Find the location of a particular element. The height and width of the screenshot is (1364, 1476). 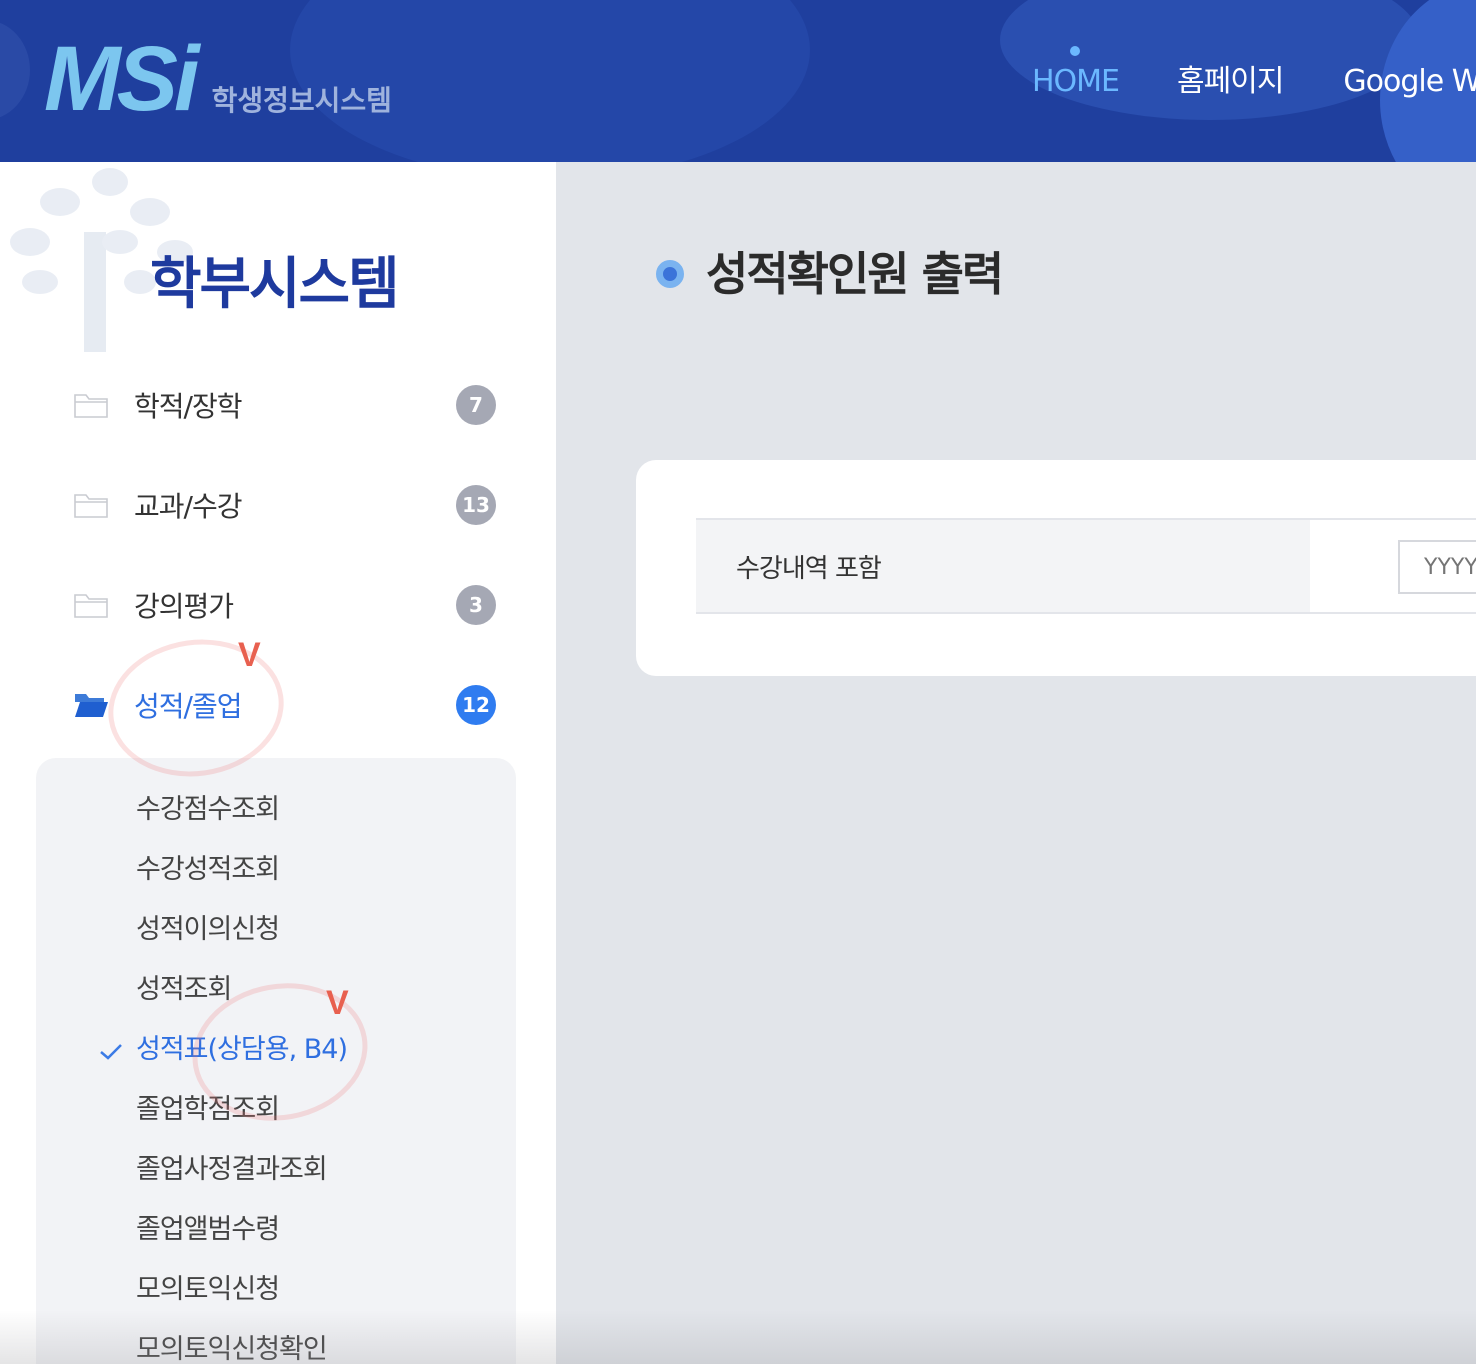

form-row: 수강내역 포함 is located at coordinates (1086, 566).